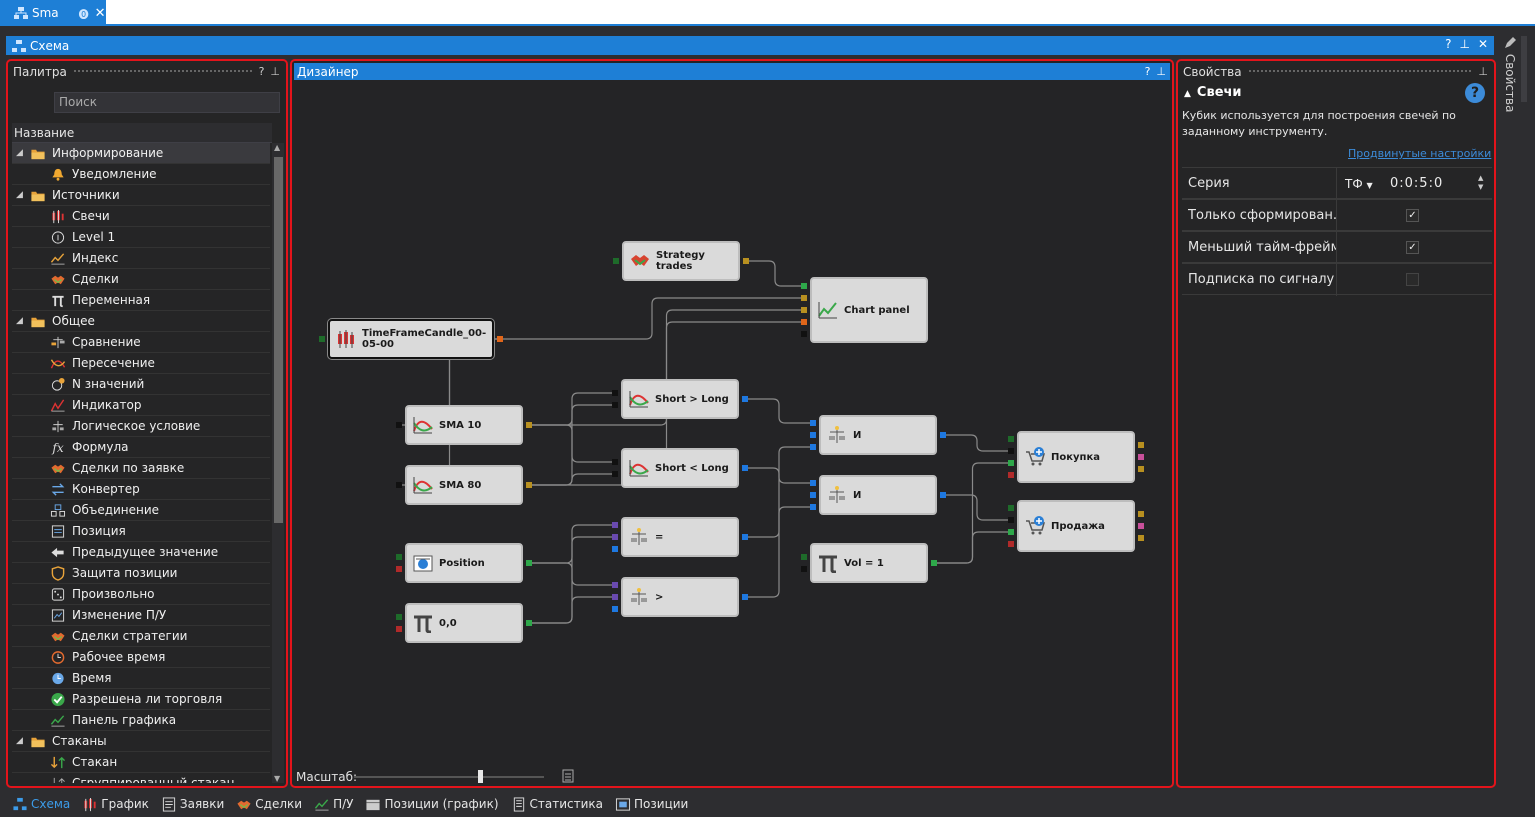 This screenshot has width=1535, height=817. I want to click on tree-item: Сделки по заявке, so click(141, 468).